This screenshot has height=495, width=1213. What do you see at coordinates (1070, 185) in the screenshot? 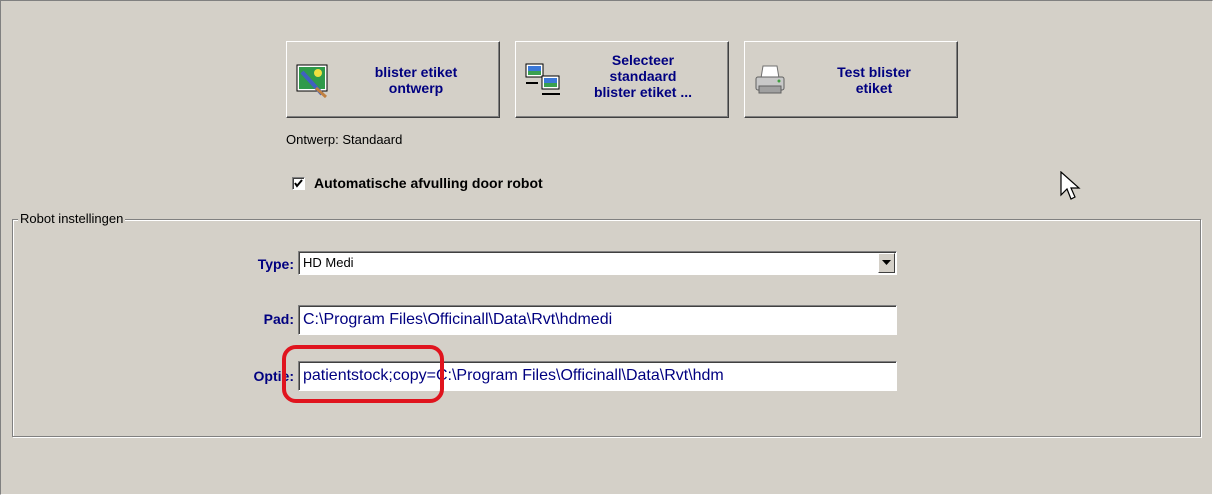
I see `mouse-cursor-icon` at bounding box center [1070, 185].